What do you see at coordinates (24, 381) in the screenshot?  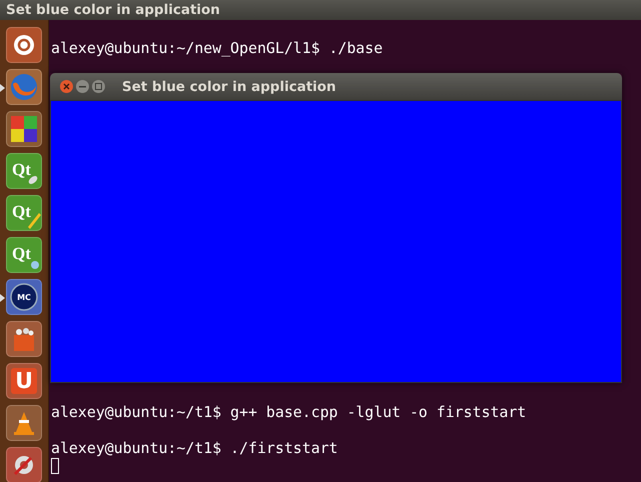 I see `letter-icon: U` at bounding box center [24, 381].